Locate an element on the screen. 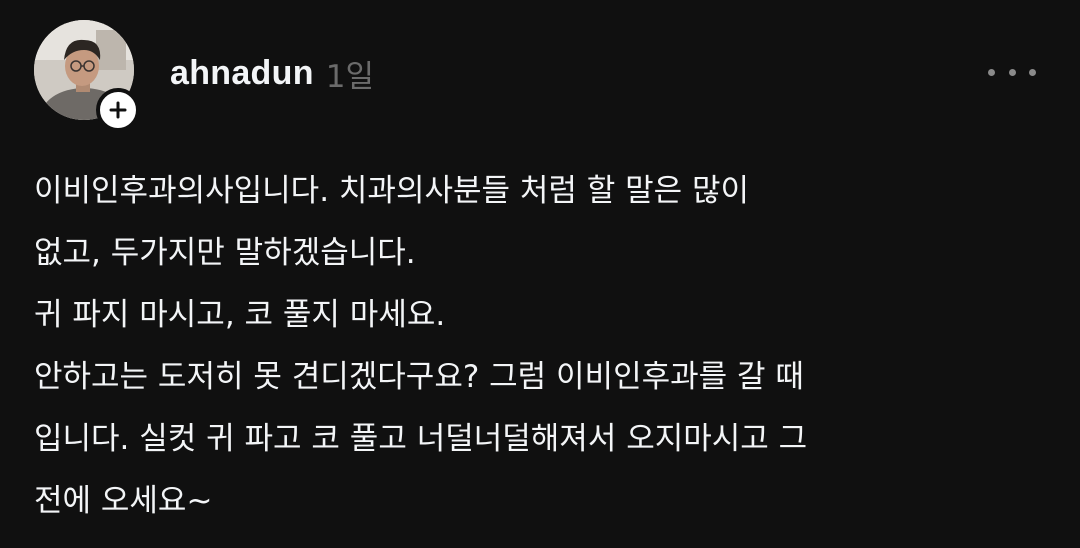 The width and height of the screenshot is (1080, 548). post-body-line: 이비인후과의사입니다. 치과의사분들 처럼 할 말은 많이 is located at coordinates (392, 191).